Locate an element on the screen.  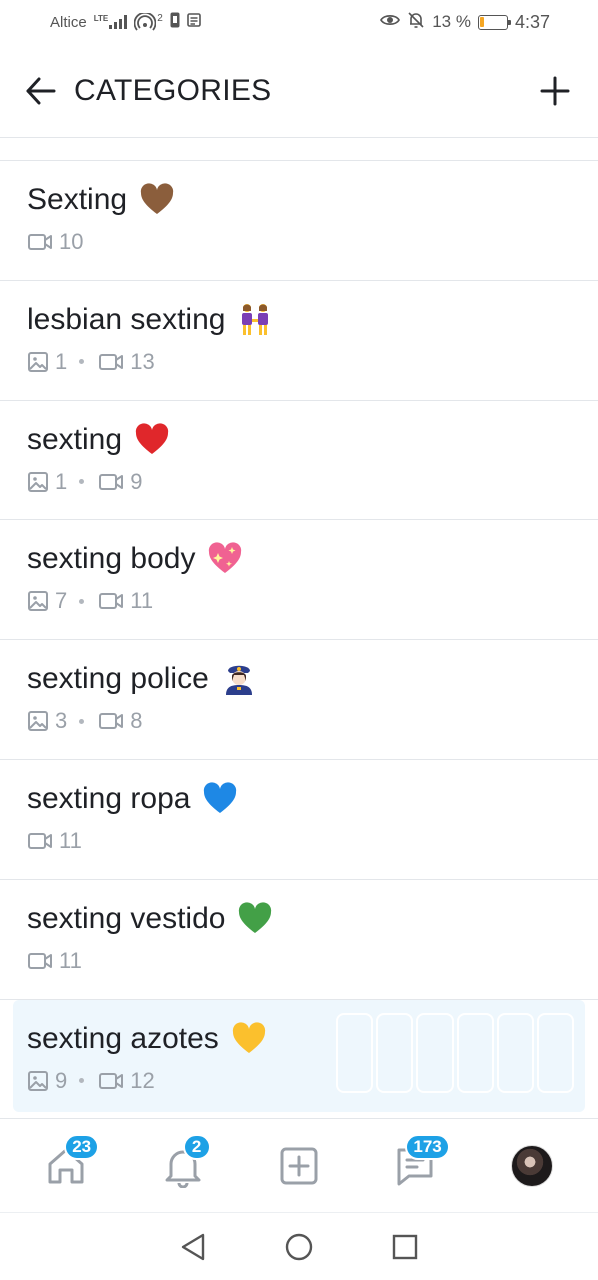
brown-heart-icon is located at coordinates (157, 198).